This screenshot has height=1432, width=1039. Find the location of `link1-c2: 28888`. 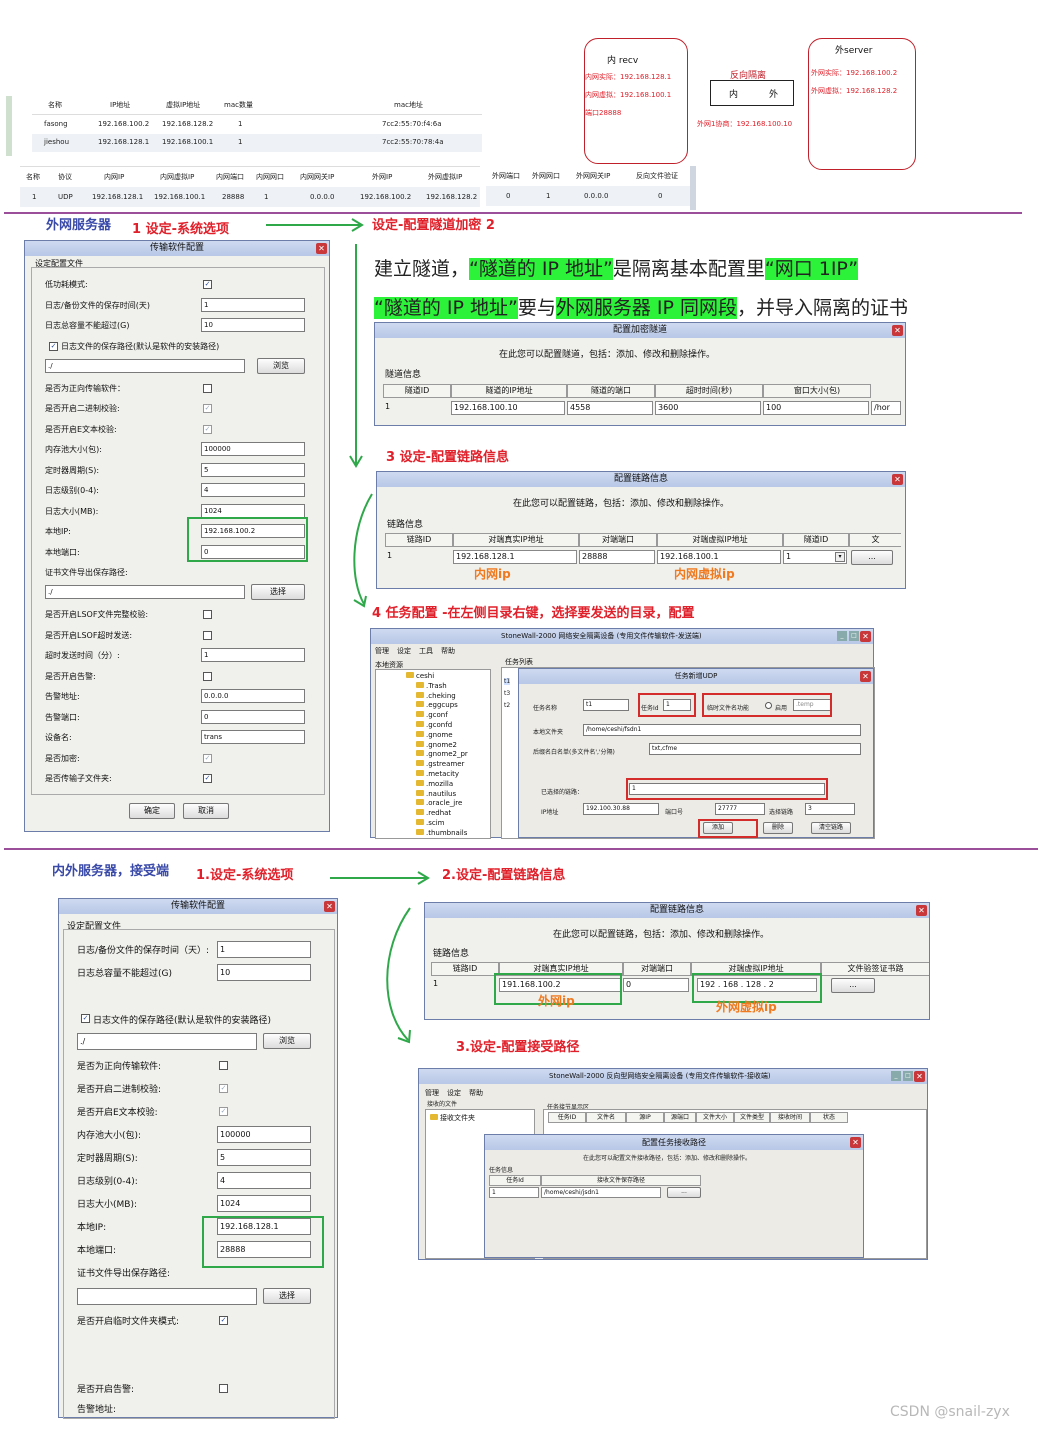

link1-c2: 28888 is located at coordinates (617, 557).